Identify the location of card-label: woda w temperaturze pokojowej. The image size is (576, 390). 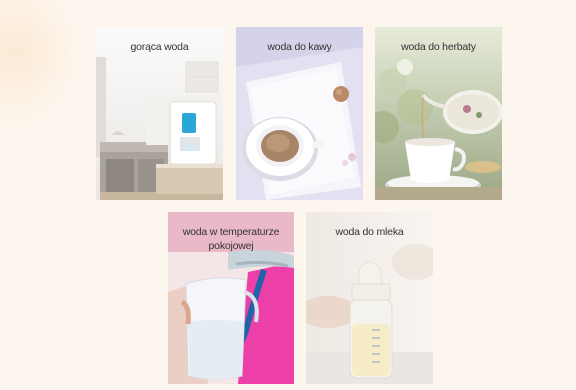
(231, 239).